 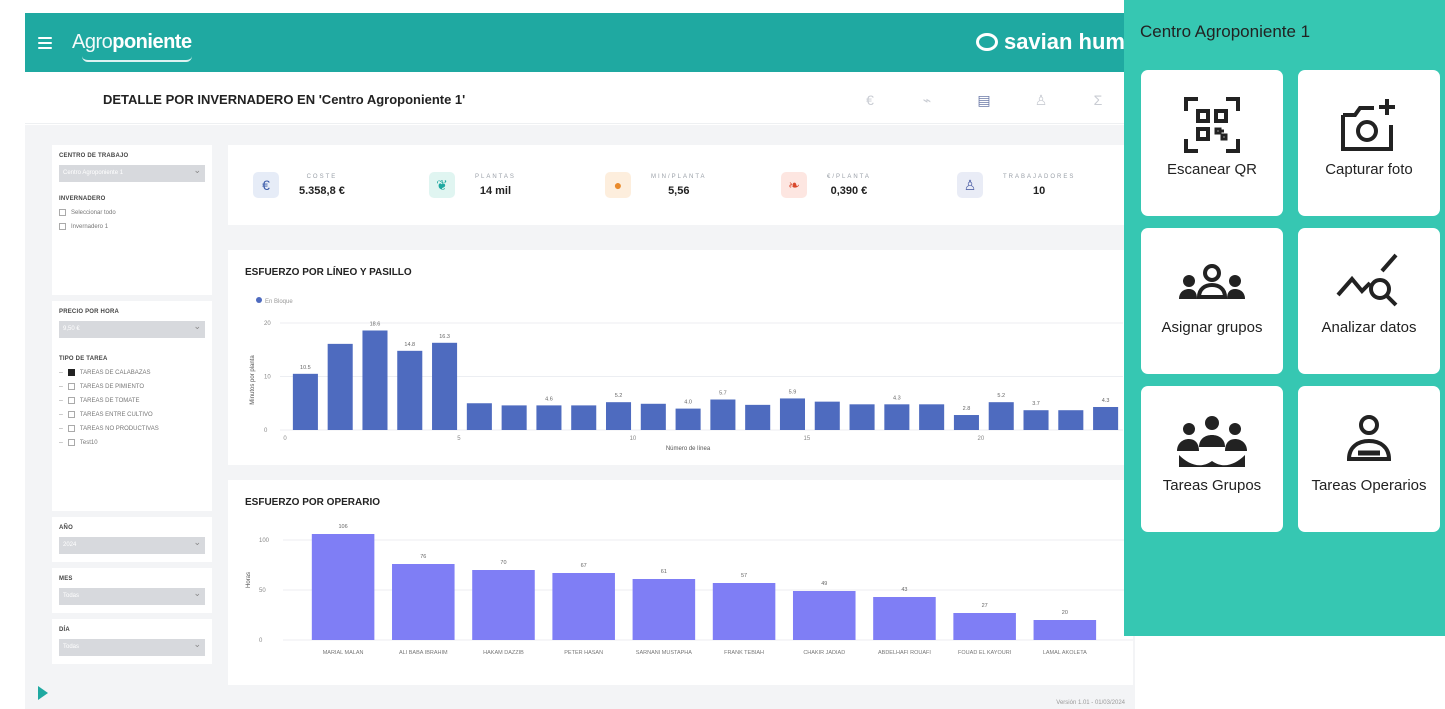 I want to click on kpi-value: 5,56, so click(x=679, y=190).